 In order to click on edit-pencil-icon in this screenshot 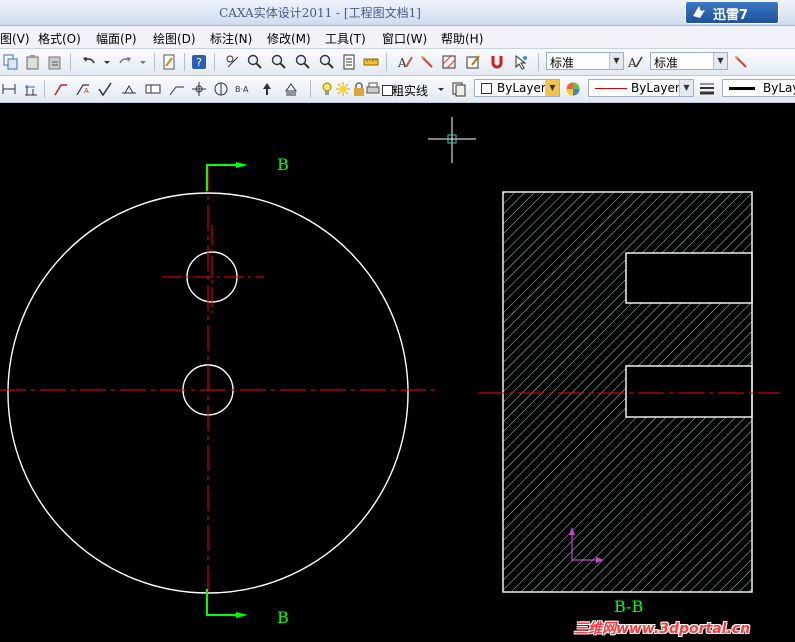, I will do `click(473, 62)`.